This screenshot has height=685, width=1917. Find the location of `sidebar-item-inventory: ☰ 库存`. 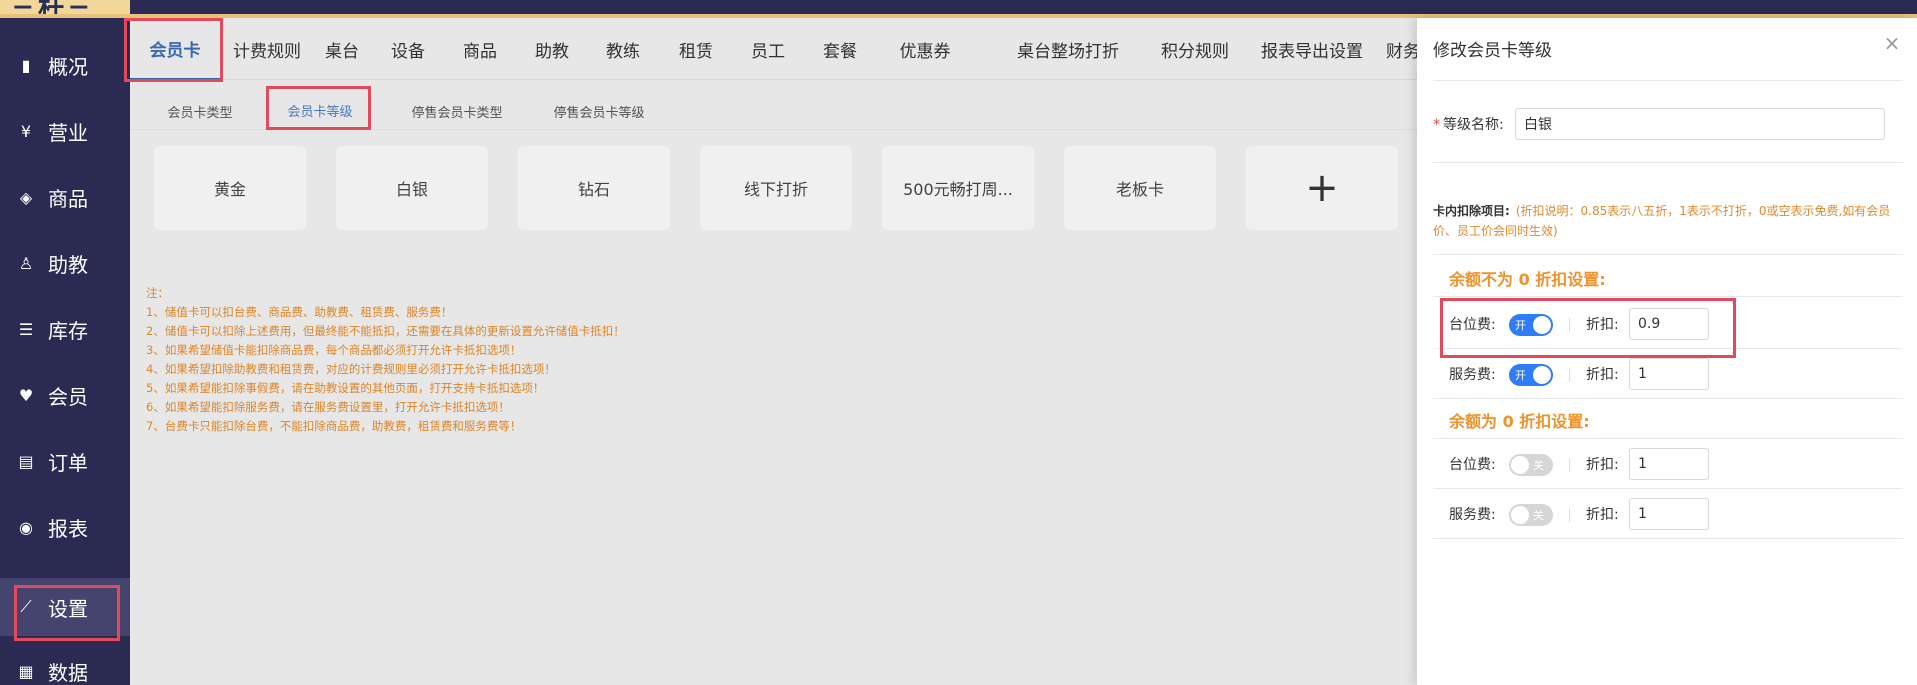

sidebar-item-inventory: ☰ 库存 is located at coordinates (65, 329).